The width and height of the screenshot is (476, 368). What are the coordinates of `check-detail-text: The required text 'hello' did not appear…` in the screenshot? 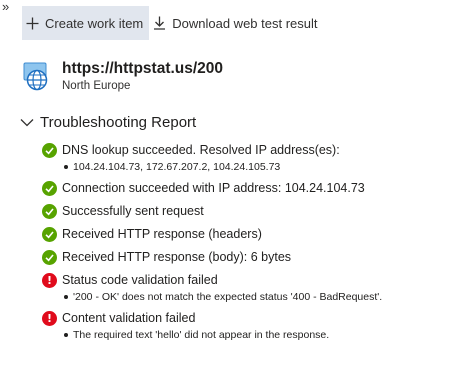 It's located at (201, 335).